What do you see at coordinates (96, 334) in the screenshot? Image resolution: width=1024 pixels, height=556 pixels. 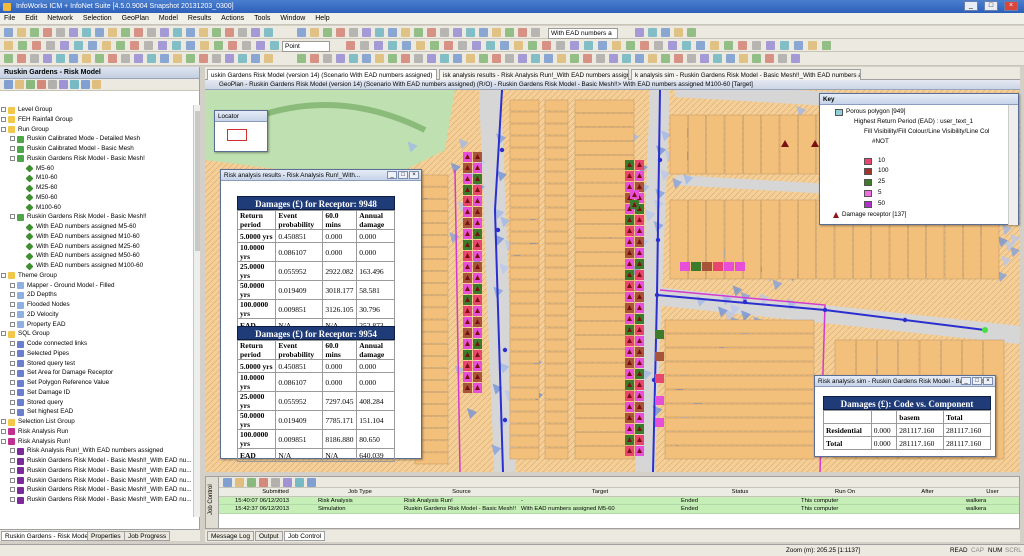 I see `tree-item: SQL Group` at bounding box center [96, 334].